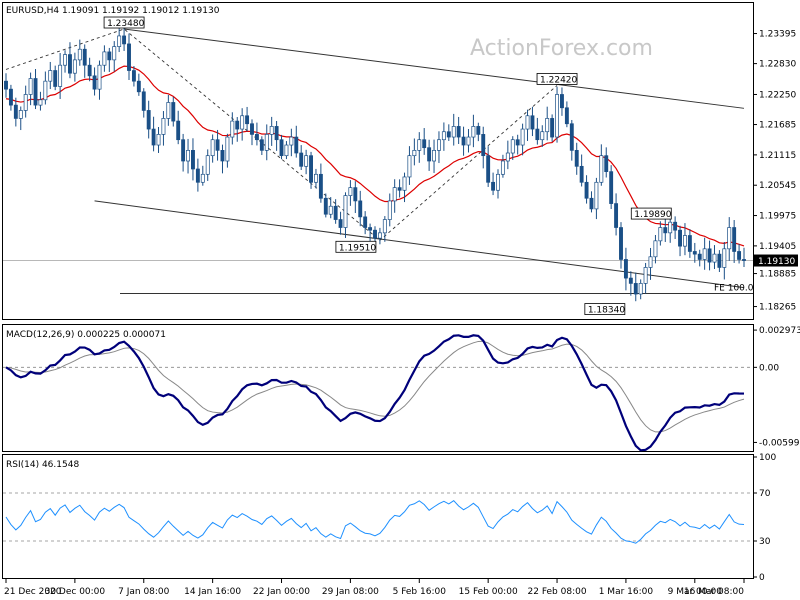 The height and width of the screenshot is (600, 800). I want to click on current-price-label: 1.19130, so click(776, 262).